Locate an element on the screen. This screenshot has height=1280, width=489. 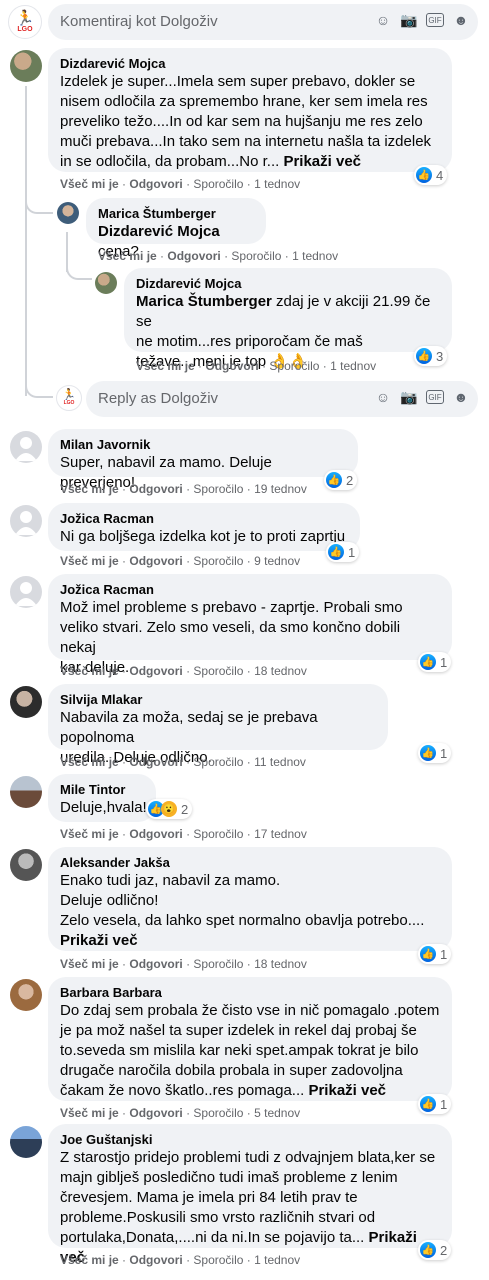
reply-composer: Reply as Dolgoživ ☺ 📷 GIF ☻ is located at coordinates (282, 399).